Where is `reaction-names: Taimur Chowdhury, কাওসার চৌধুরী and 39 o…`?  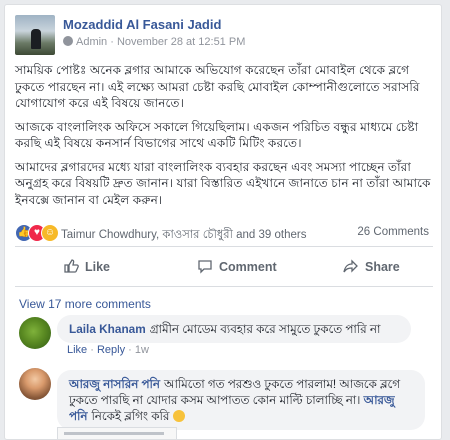
reaction-names: Taimur Chowdhury, কাওসার চৌধুরী and 39 o… is located at coordinates (183, 235).